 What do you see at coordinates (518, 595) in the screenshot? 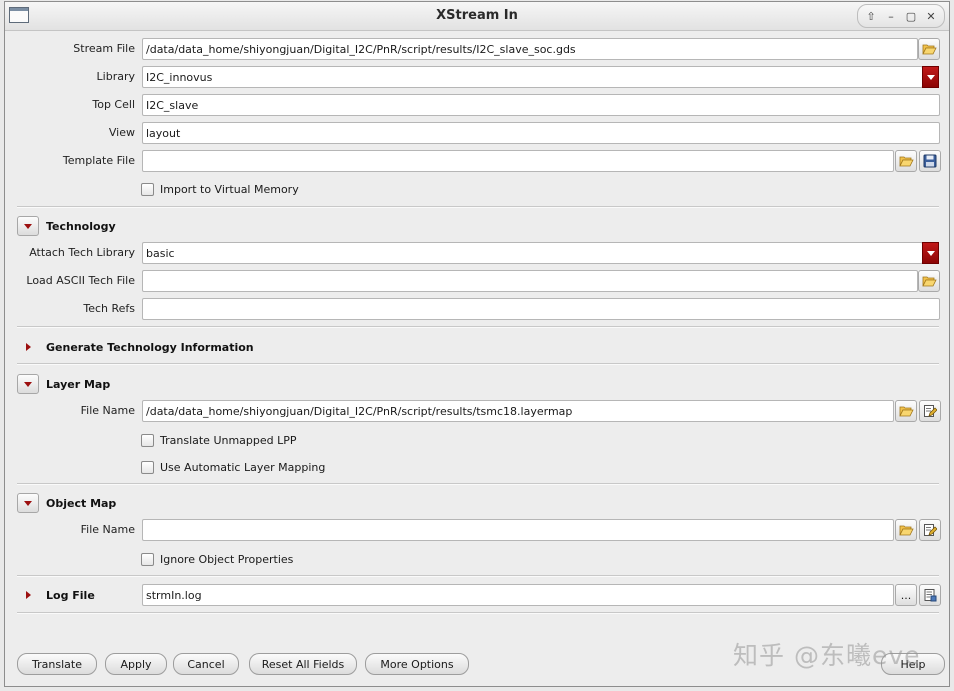
I see `log-file-input: strmIn.log` at bounding box center [518, 595].